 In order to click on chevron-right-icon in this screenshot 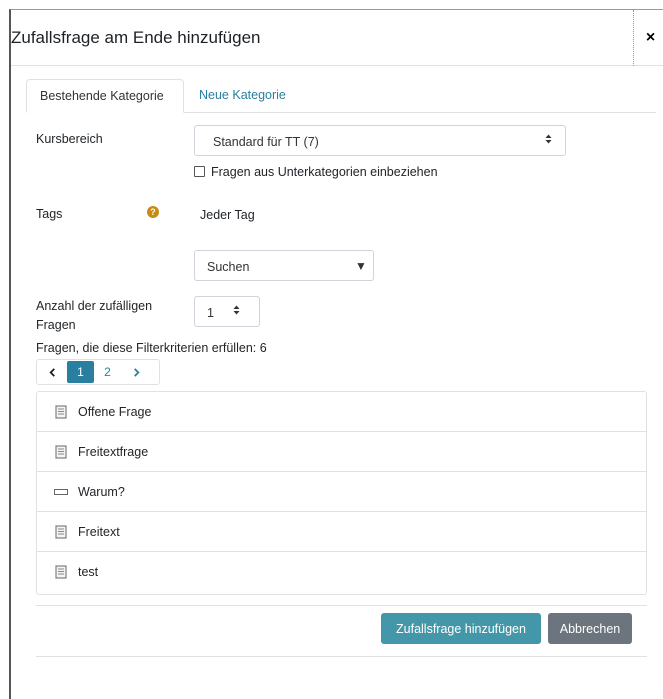, I will do `click(136, 372)`.